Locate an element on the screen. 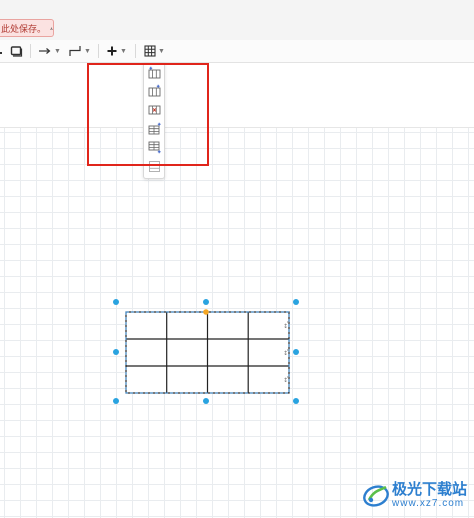  toolbar: ▼ ▼ ▼ ▼ is located at coordinates (237, 51).